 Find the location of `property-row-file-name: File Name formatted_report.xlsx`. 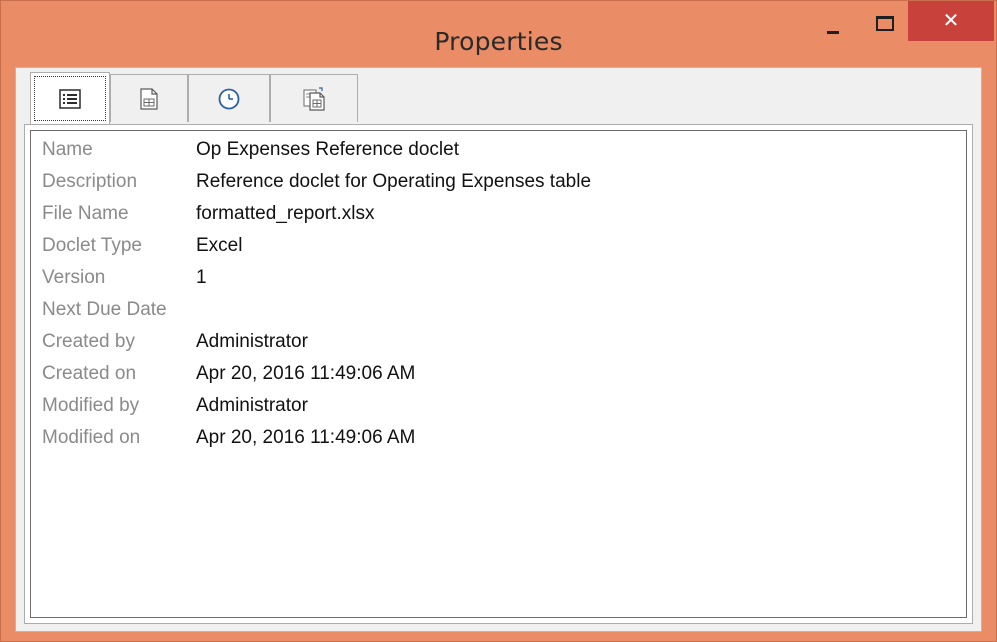

property-row-file-name: File Name formatted_report.xlsx is located at coordinates (498, 214).